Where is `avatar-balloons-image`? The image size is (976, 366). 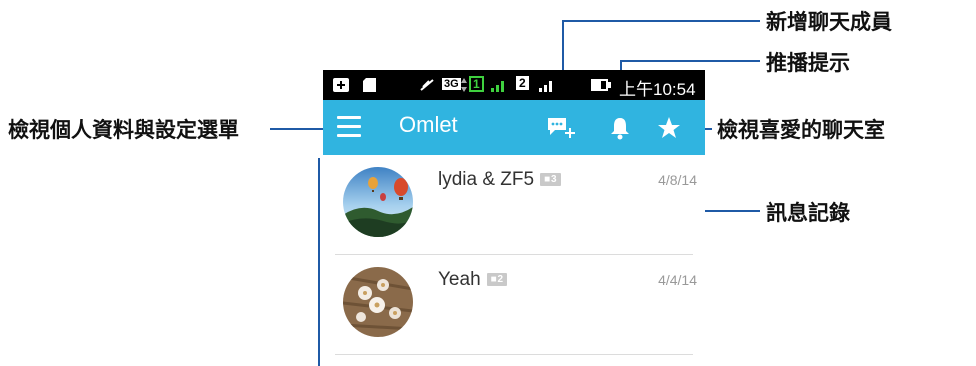 avatar-balloons-image is located at coordinates (378, 202).